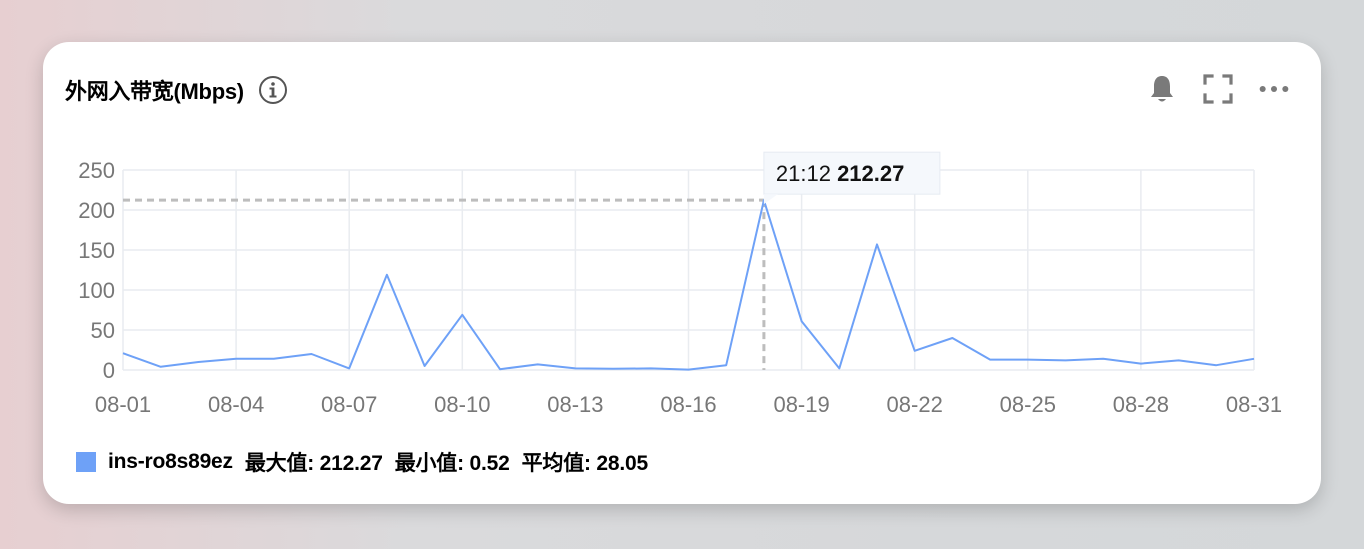  What do you see at coordinates (870, 173) in the screenshot?
I see `tooltip-value: 212.27` at bounding box center [870, 173].